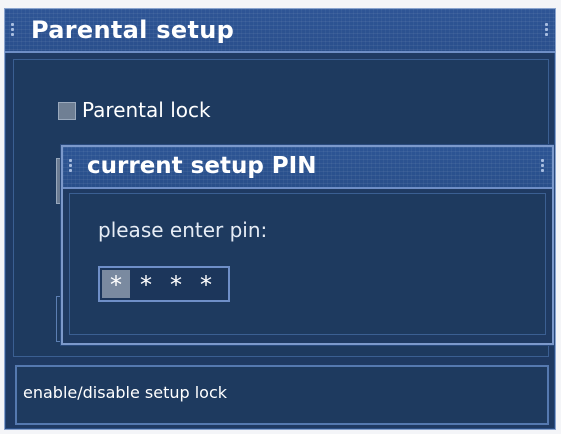 Image resolution: width=561 pixels, height=434 pixels. Describe the element at coordinates (547, 30) in the screenshot. I see `grip-right-icon` at that location.